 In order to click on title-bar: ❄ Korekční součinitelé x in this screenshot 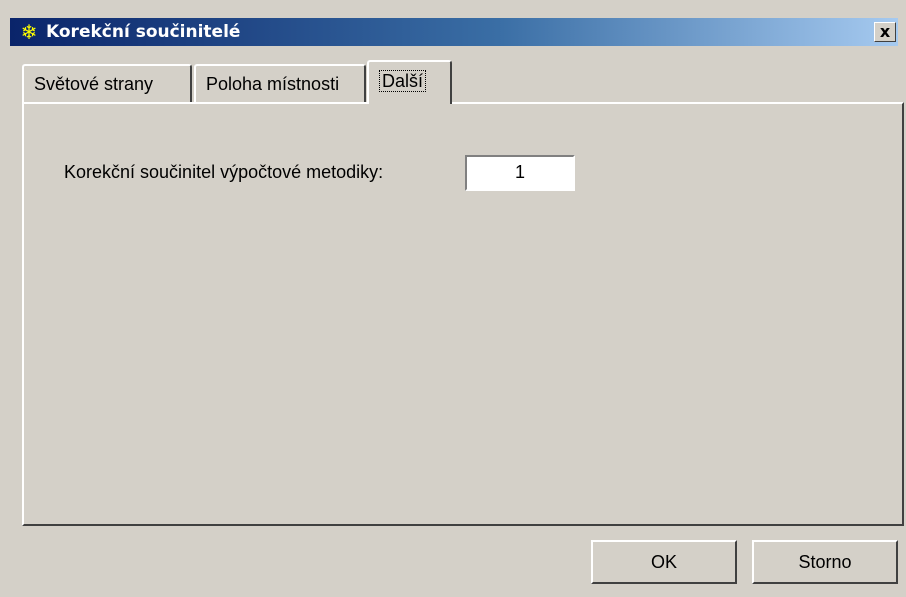, I will do `click(454, 32)`.